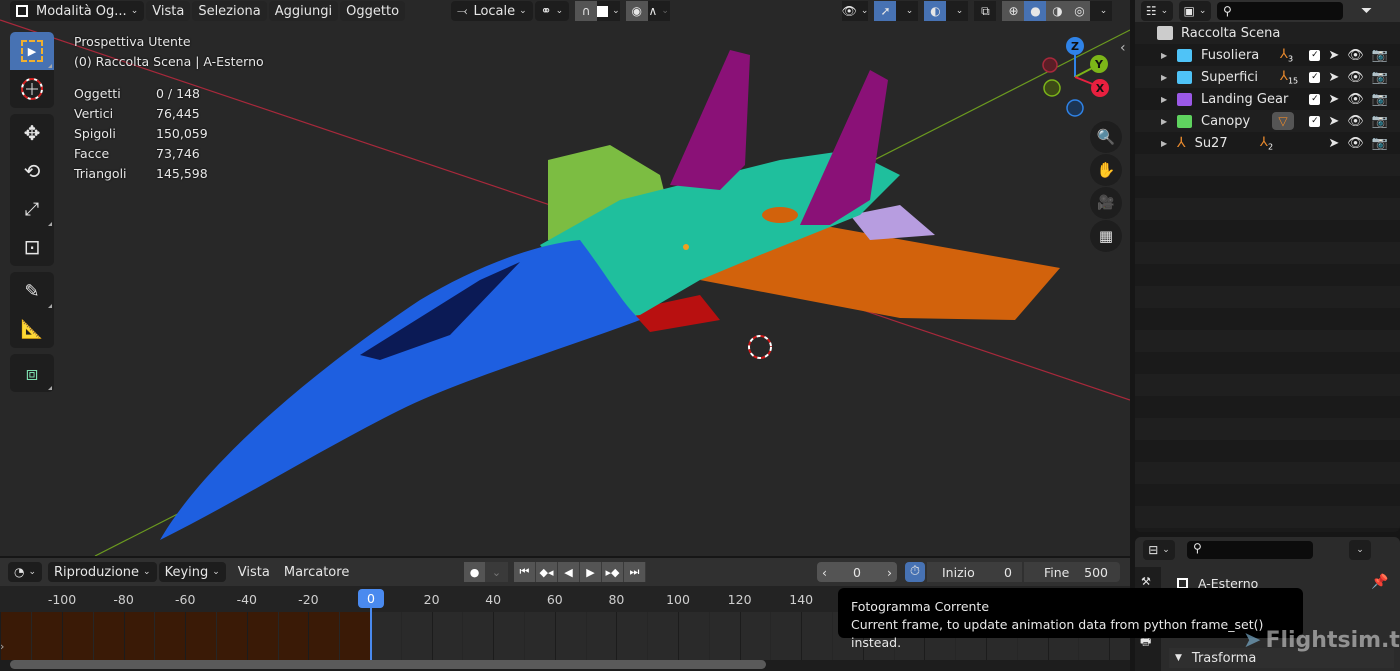  What do you see at coordinates (192, 572) in the screenshot?
I see `menu-keying: Keying ⌄` at bounding box center [192, 572].